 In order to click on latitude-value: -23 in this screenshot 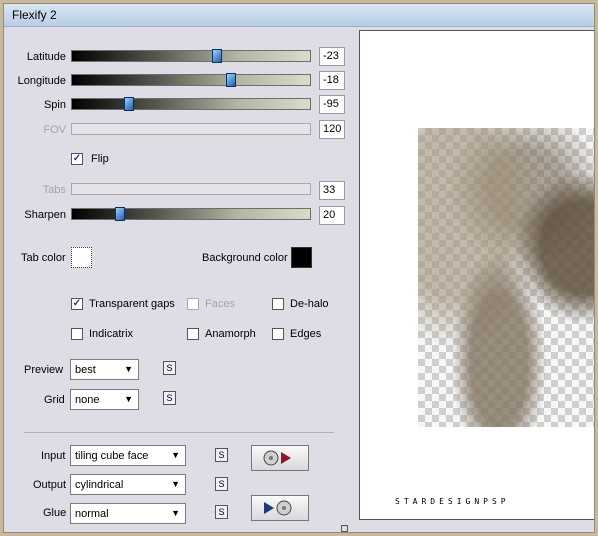, I will do `click(332, 56)`.